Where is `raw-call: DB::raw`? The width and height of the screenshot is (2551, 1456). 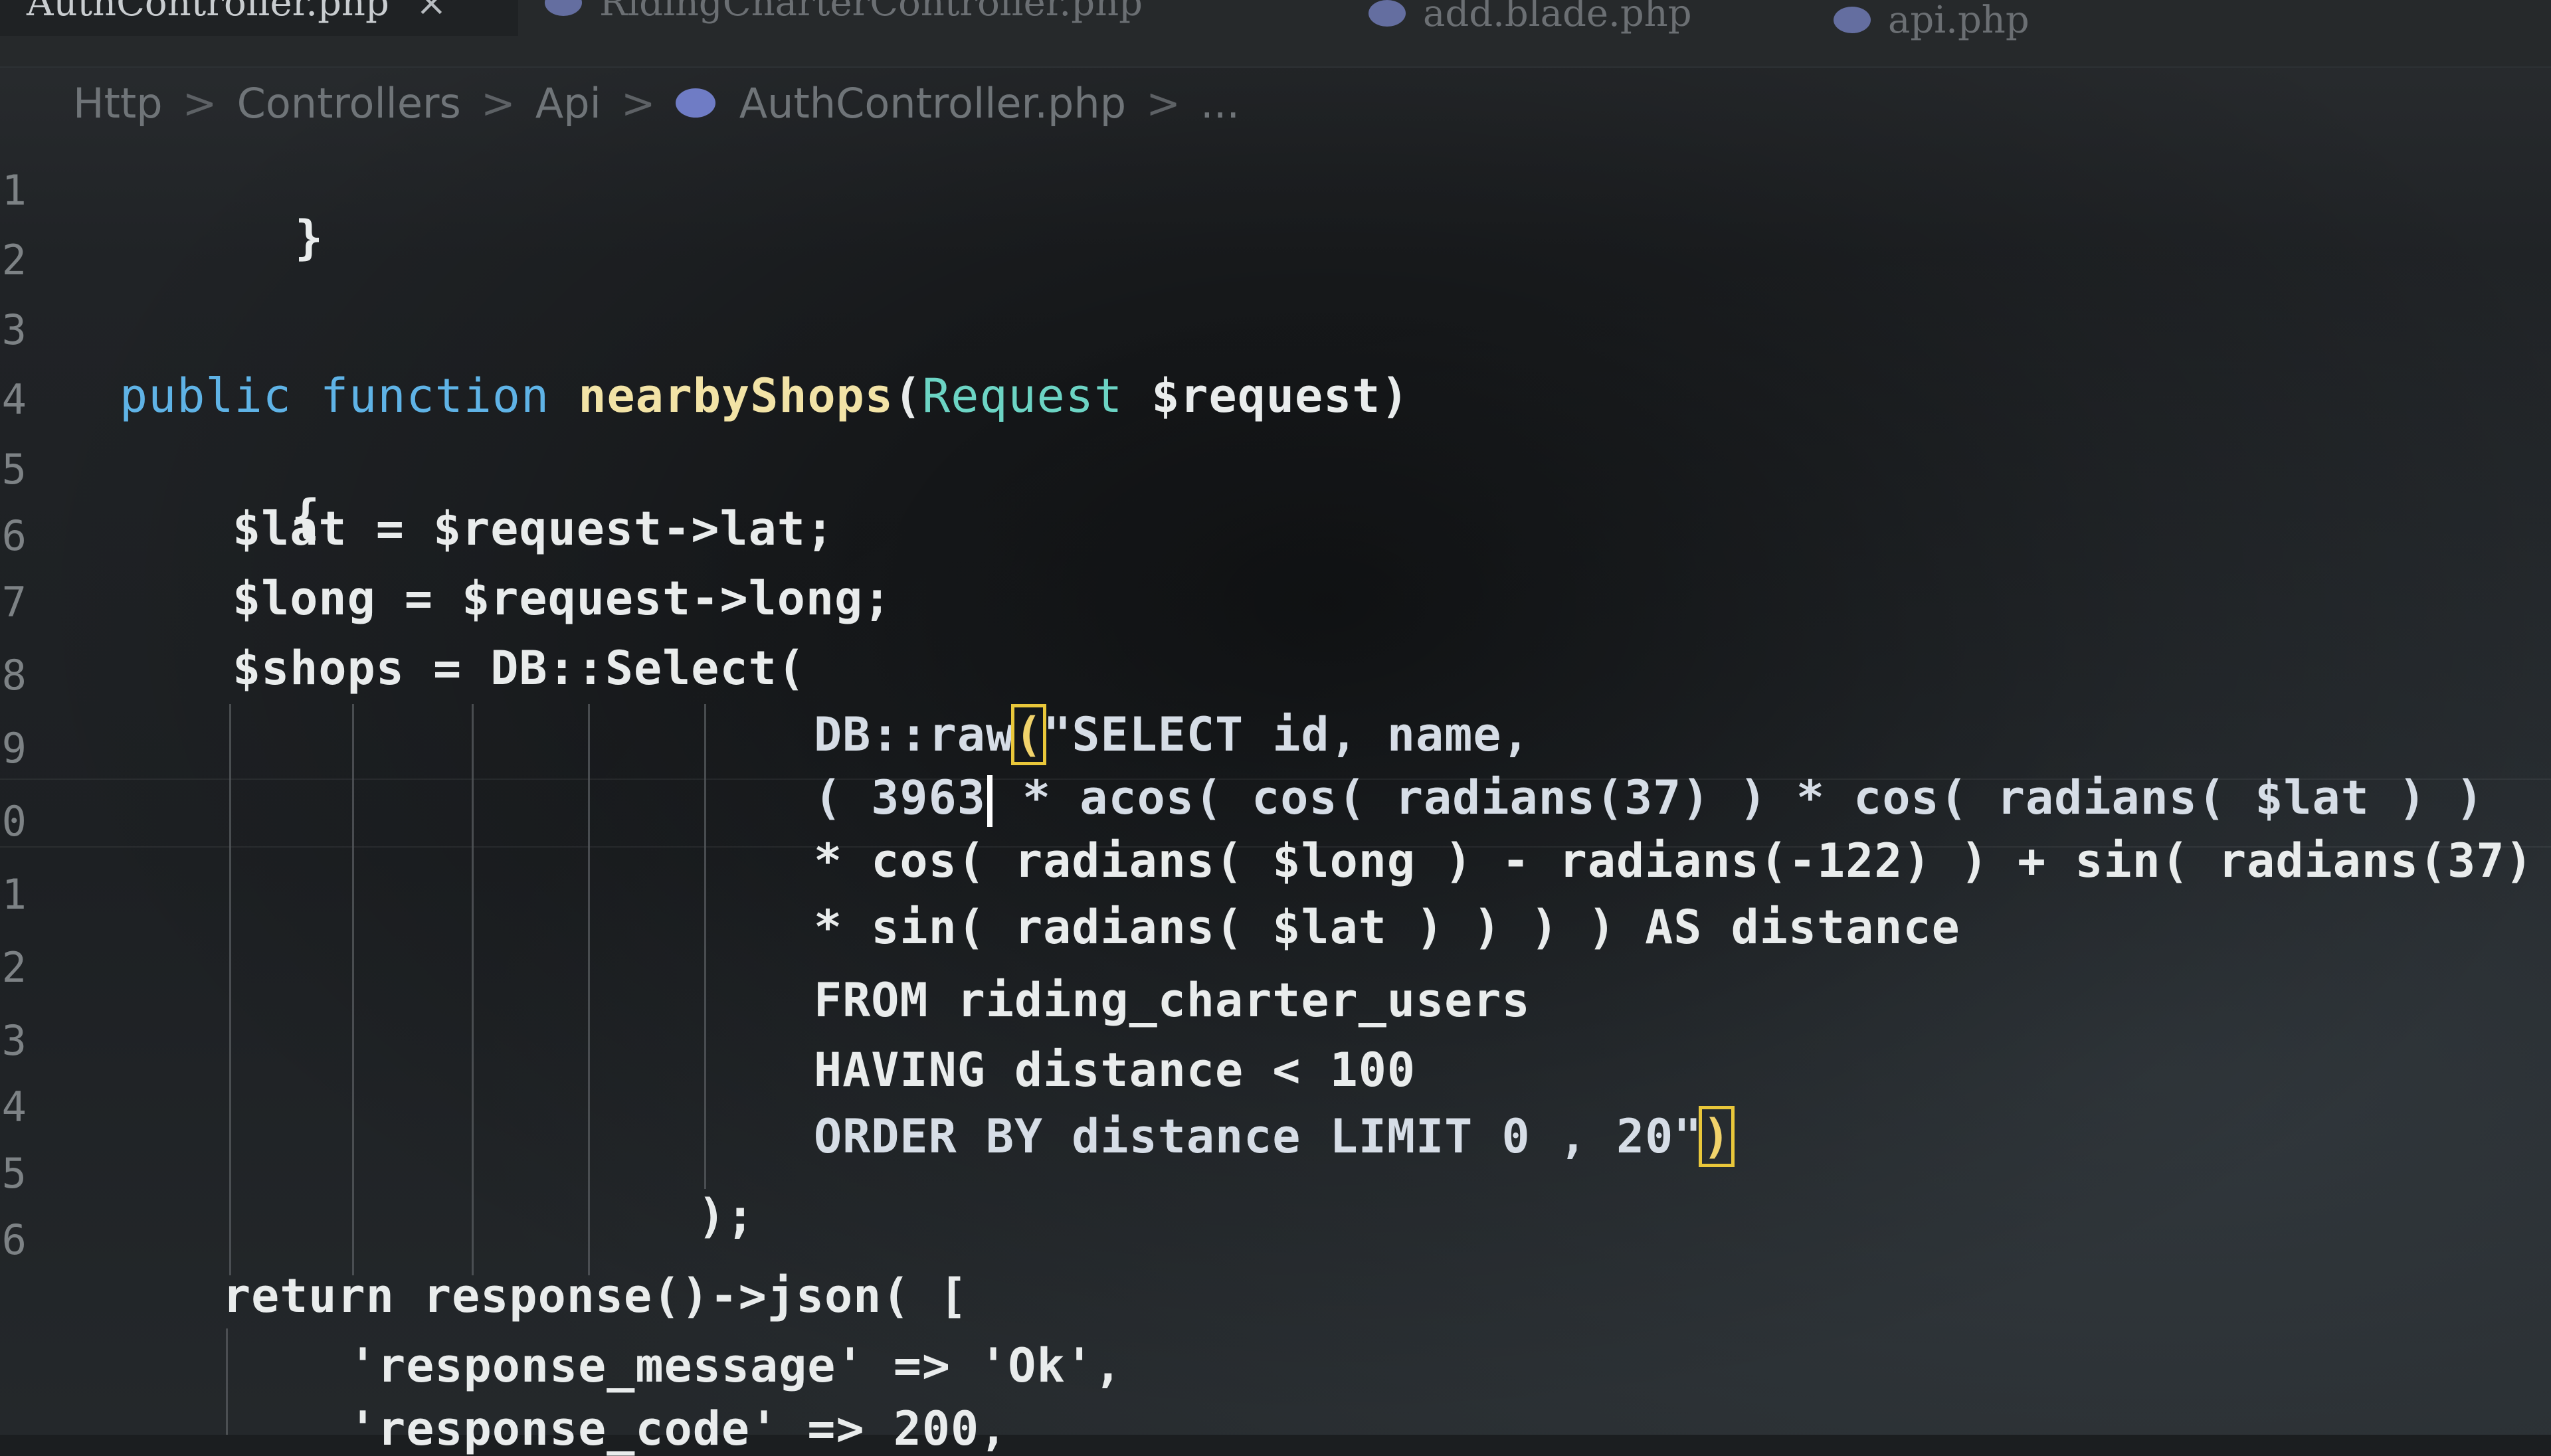
raw-call: DB::raw is located at coordinates (915, 734).